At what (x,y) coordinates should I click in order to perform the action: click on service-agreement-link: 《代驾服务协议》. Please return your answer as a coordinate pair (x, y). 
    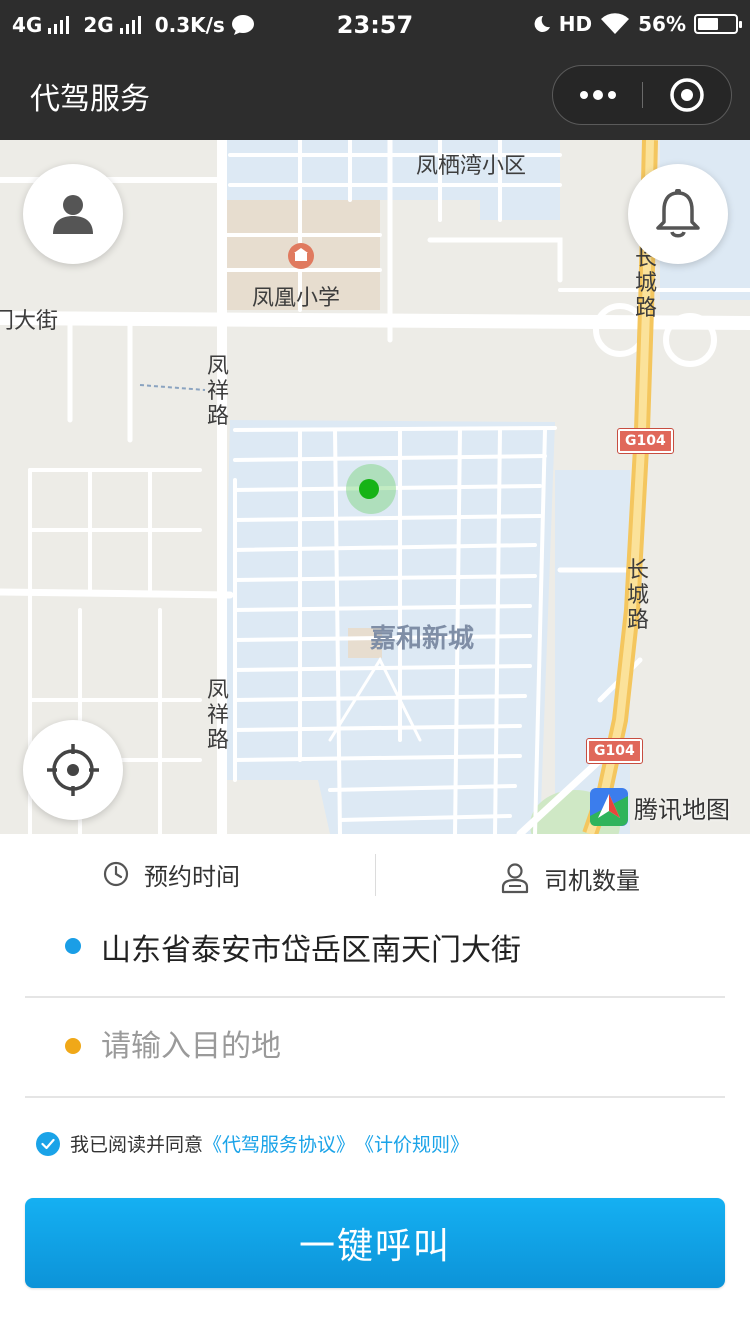
    Looking at the image, I should click on (279, 1143).